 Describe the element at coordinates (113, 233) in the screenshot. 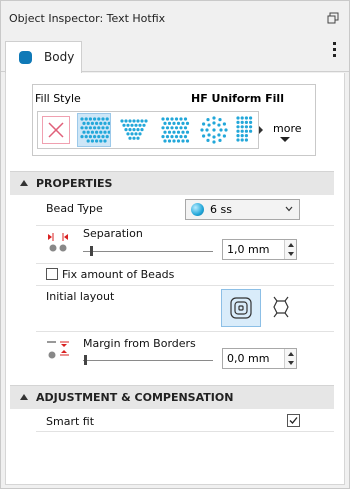

I see `separation-label: Separation` at that location.